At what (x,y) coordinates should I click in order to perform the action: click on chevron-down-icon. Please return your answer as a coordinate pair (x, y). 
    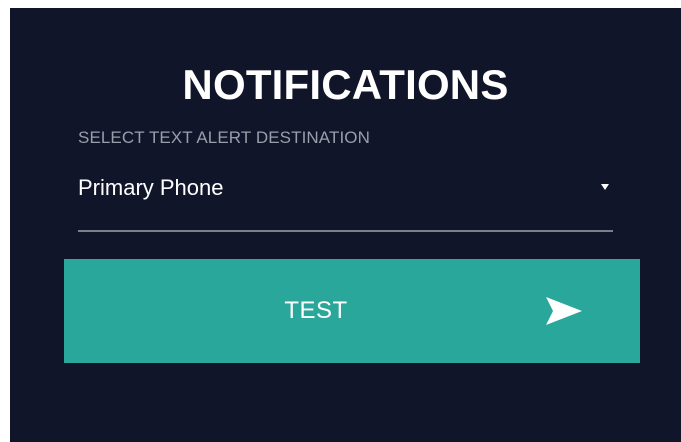
    Looking at the image, I should click on (605, 187).